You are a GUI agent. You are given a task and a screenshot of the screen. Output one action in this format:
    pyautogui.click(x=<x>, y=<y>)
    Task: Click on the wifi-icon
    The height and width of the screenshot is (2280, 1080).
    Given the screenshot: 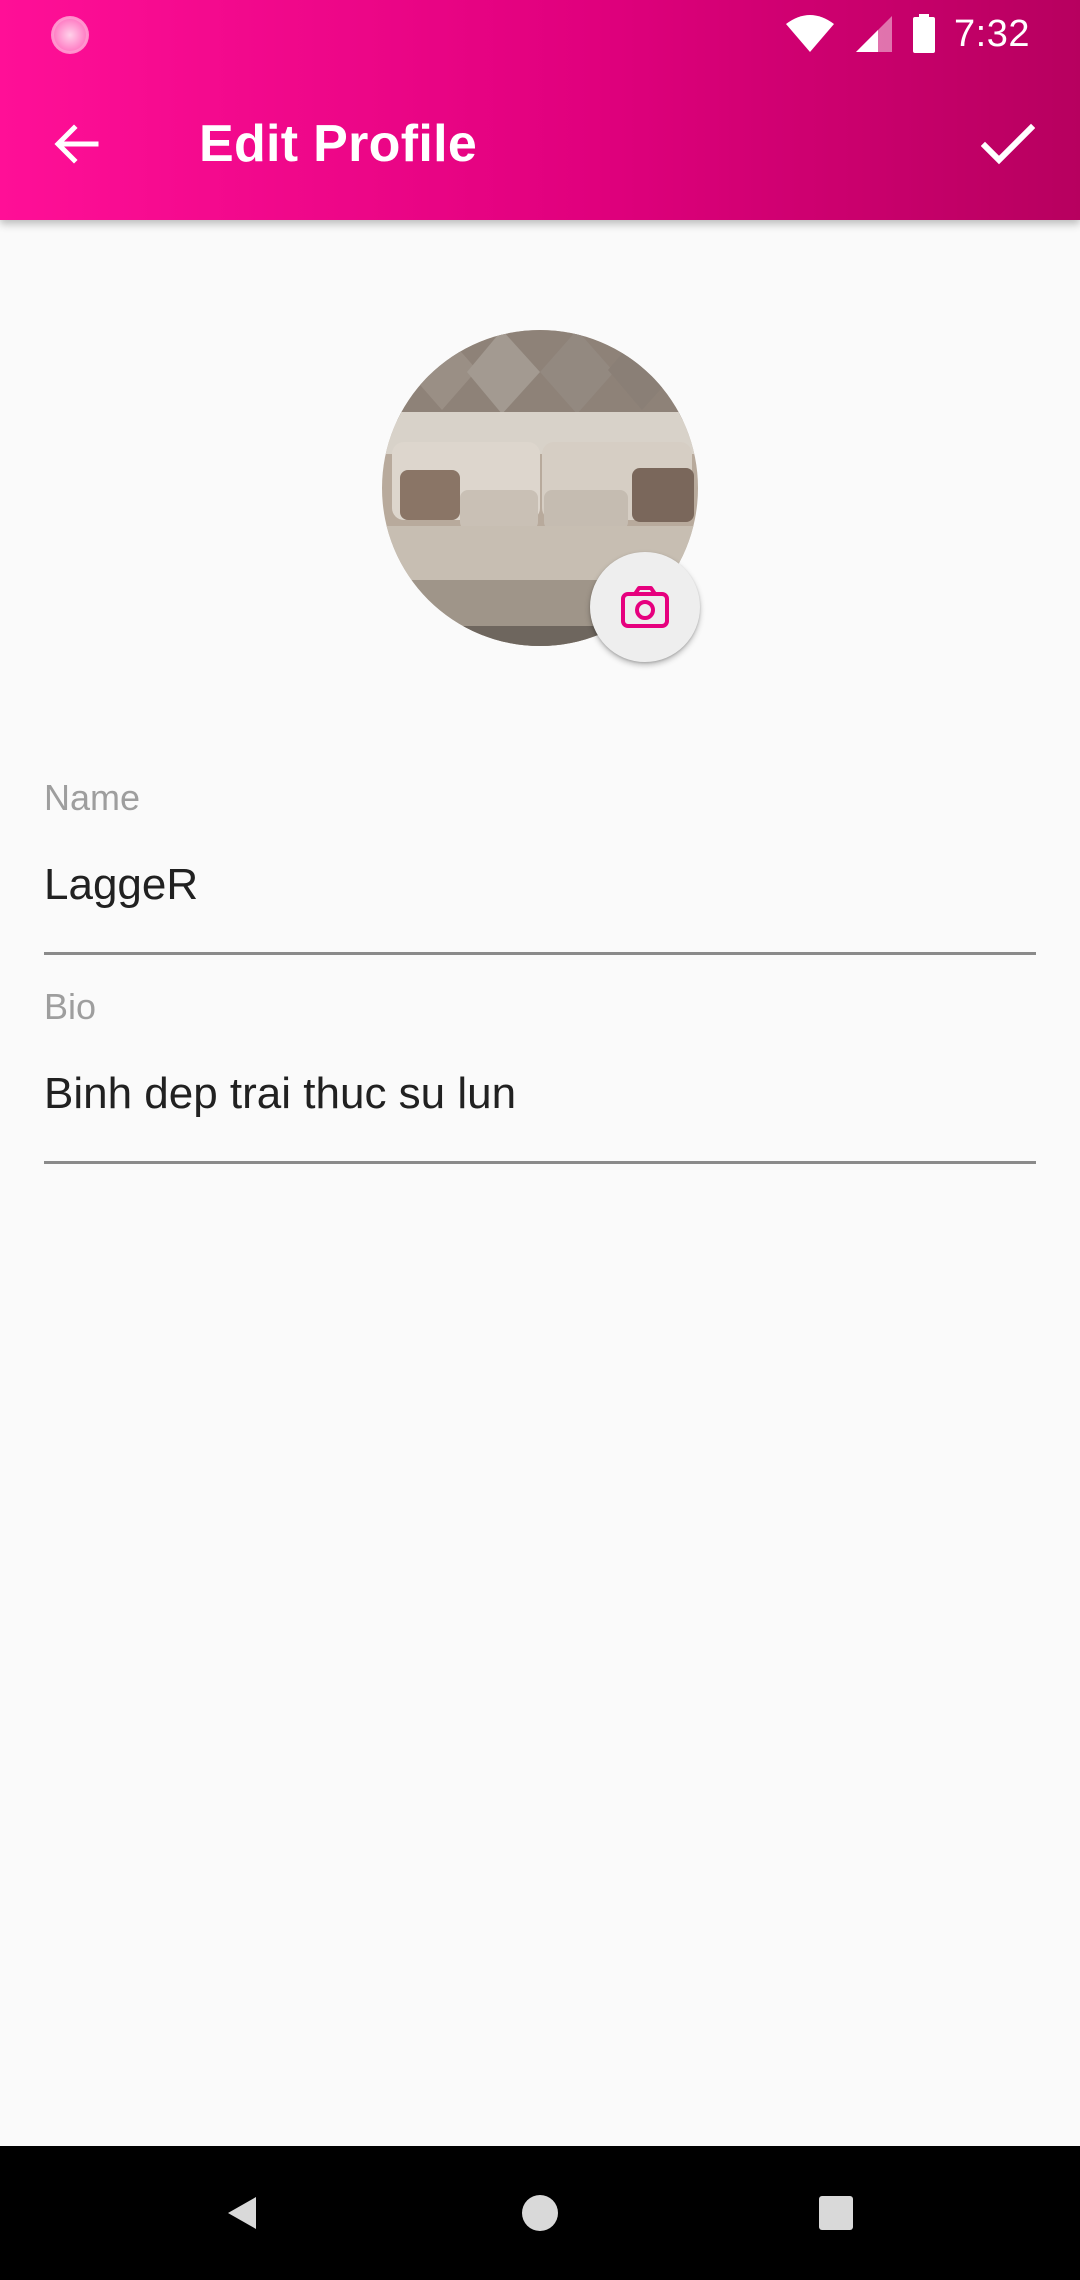 What is the action you would take?
    pyautogui.click(x=810, y=33)
    